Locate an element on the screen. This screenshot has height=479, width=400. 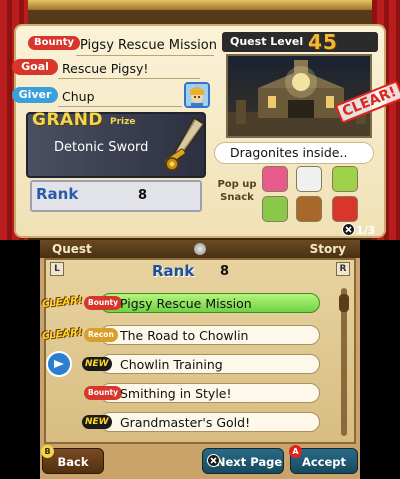
giver-text: Chup is located at coordinates (78, 96).